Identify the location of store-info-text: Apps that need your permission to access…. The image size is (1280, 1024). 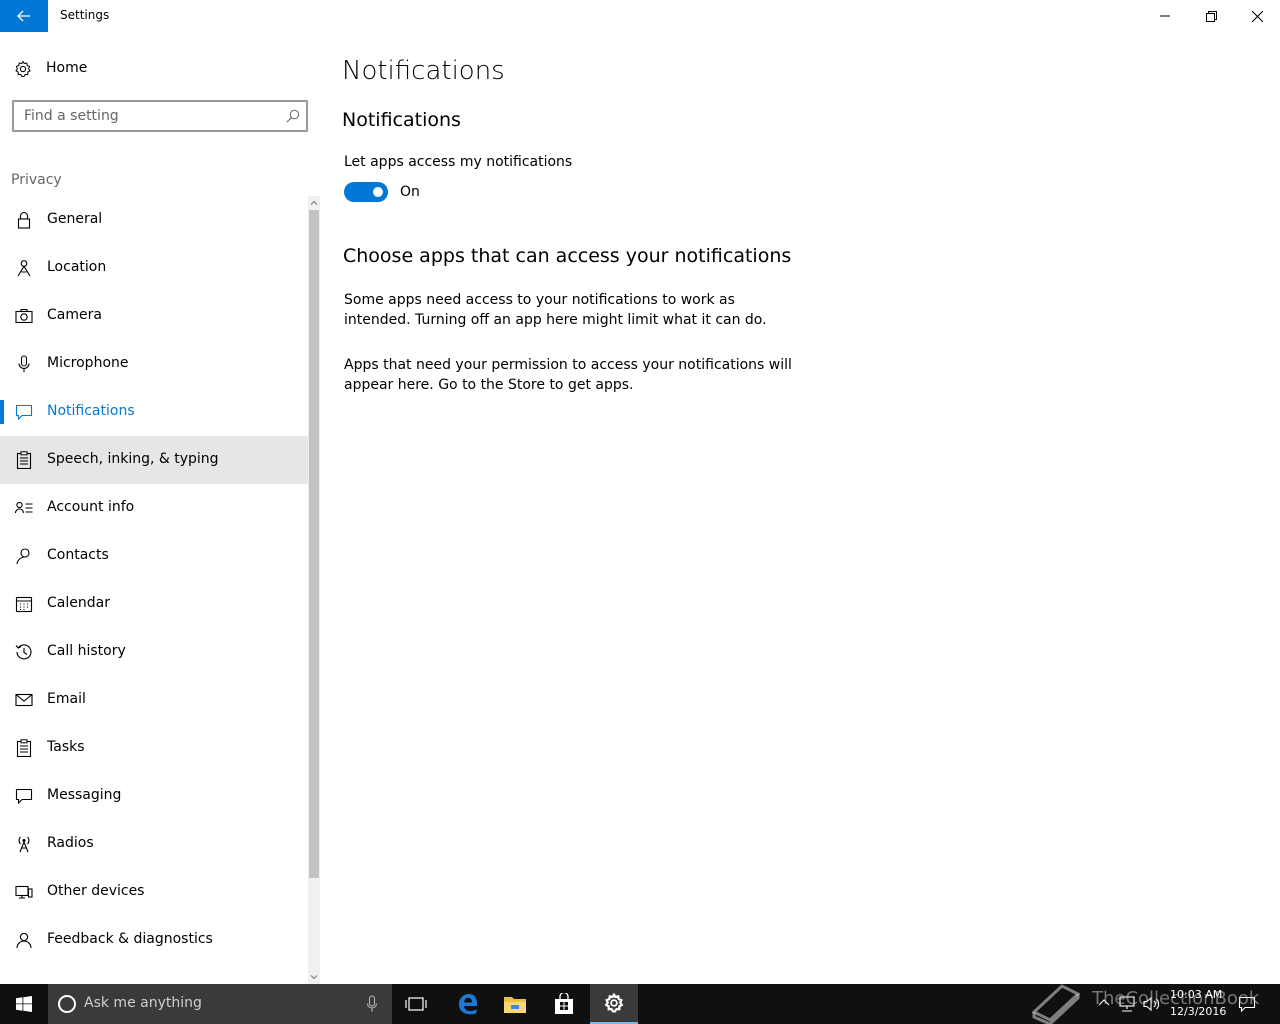
(568, 375).